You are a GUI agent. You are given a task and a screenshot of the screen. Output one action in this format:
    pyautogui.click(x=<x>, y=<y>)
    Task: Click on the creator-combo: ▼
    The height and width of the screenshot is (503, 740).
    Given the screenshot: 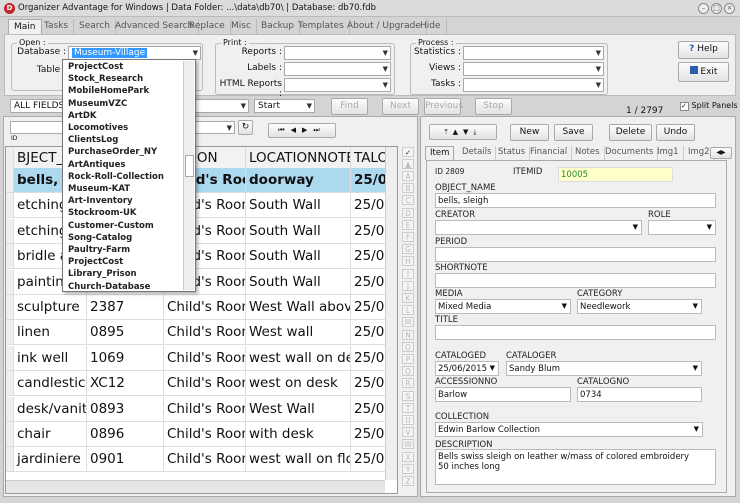 What is the action you would take?
    pyautogui.click(x=538, y=227)
    